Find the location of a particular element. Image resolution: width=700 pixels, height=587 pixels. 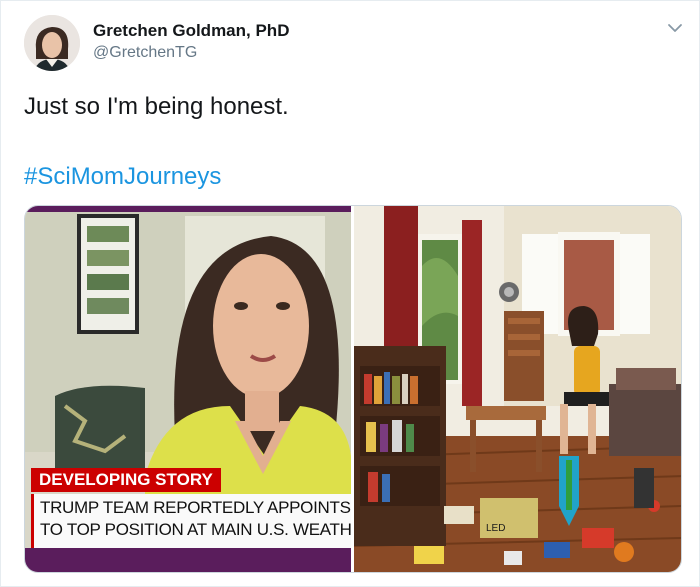

toy-box-label: LED is located at coordinates (495, 528).